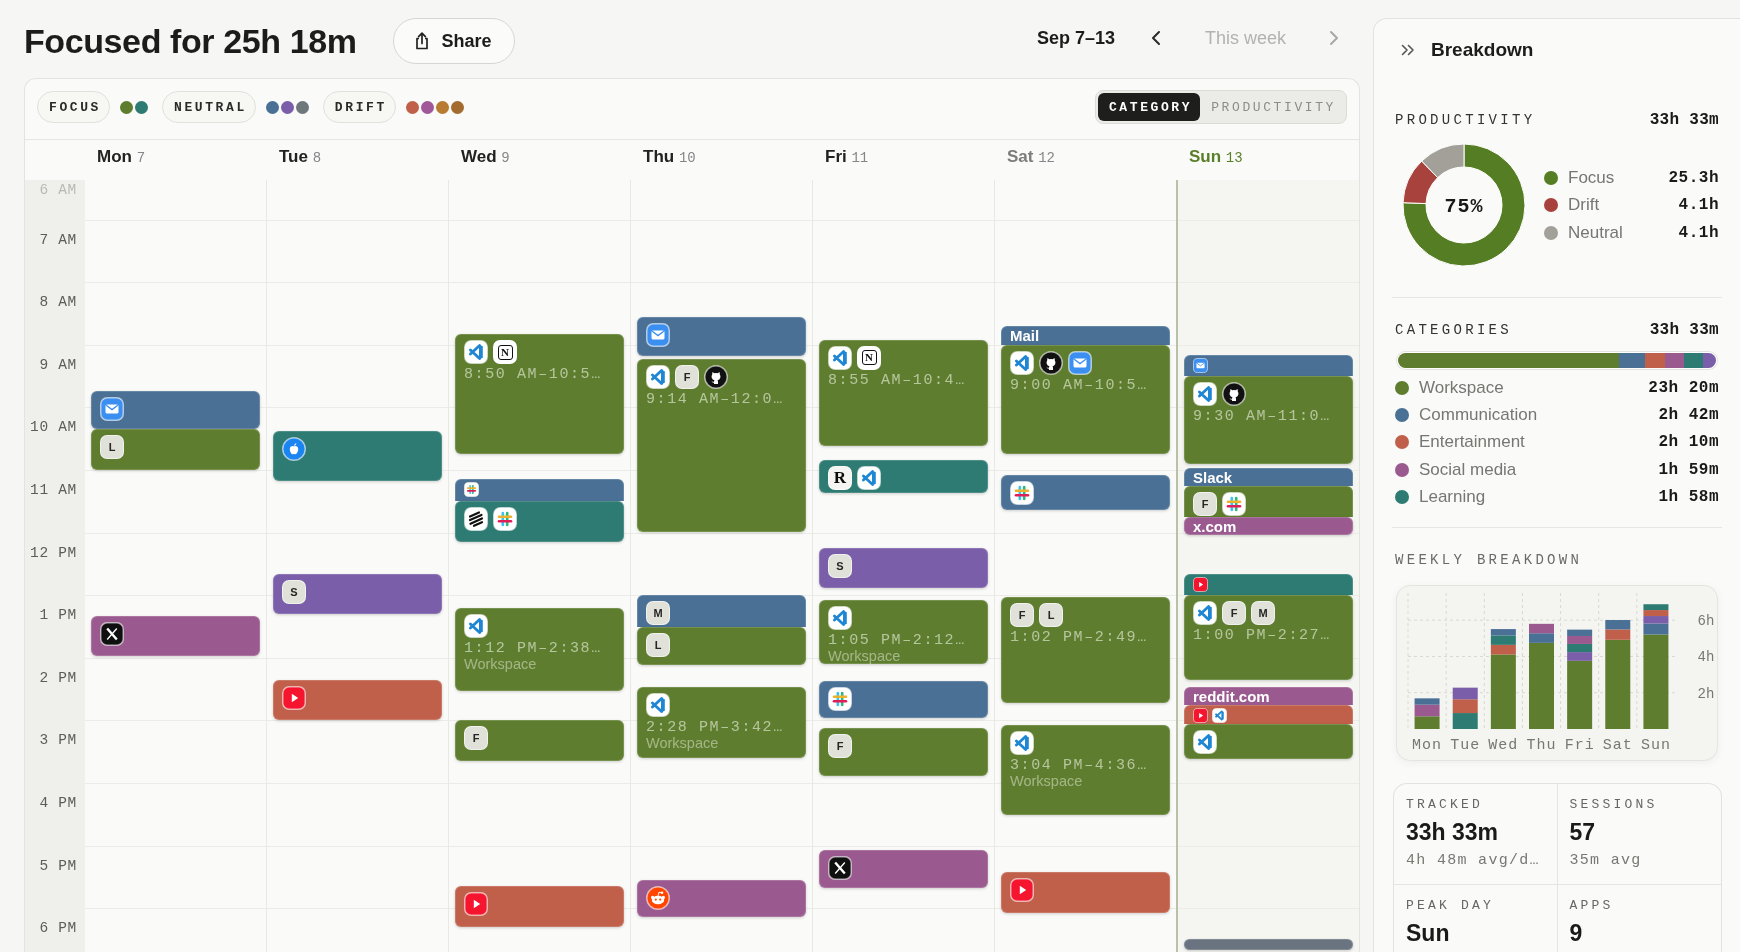 The width and height of the screenshot is (1740, 952). I want to click on hour-label: 11 AM, so click(53, 490).